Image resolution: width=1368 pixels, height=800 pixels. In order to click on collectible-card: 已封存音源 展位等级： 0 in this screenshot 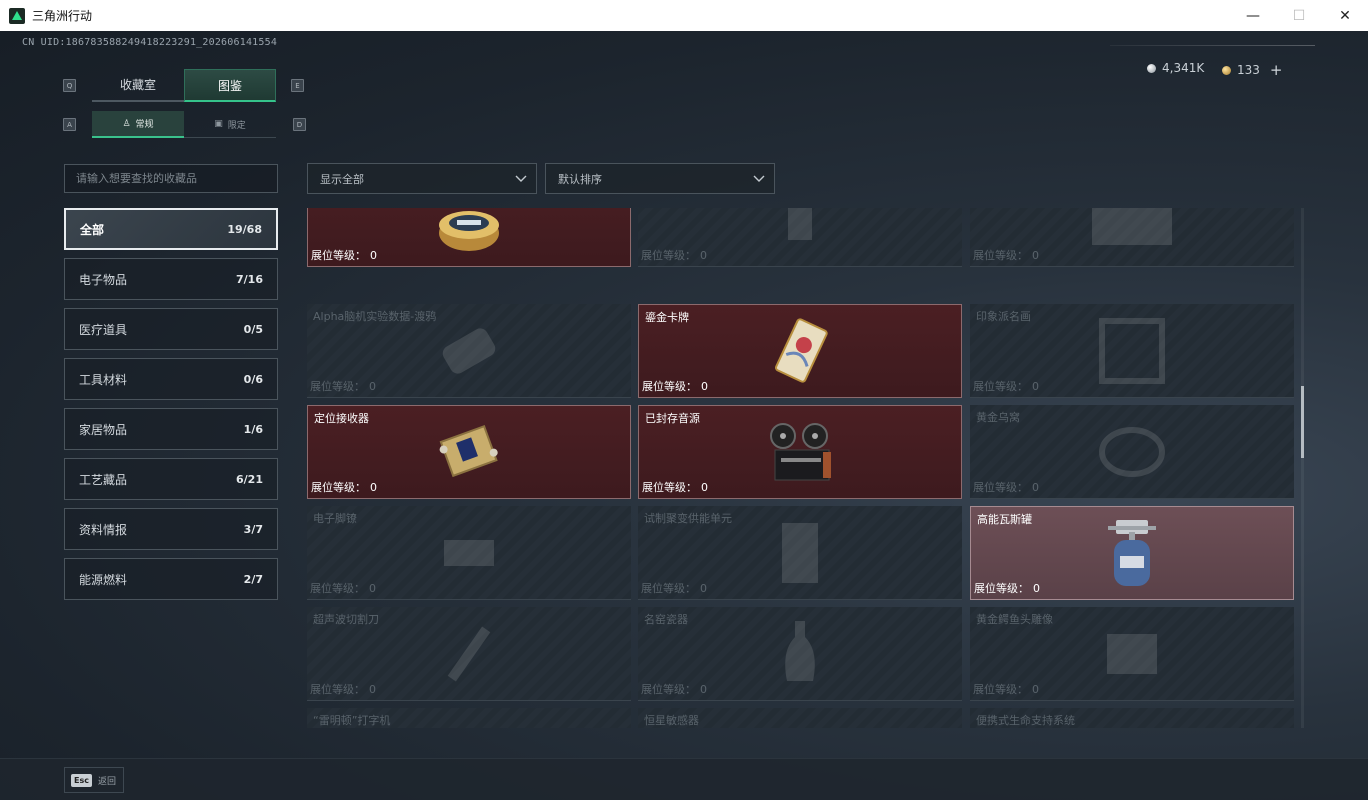, I will do `click(800, 452)`.